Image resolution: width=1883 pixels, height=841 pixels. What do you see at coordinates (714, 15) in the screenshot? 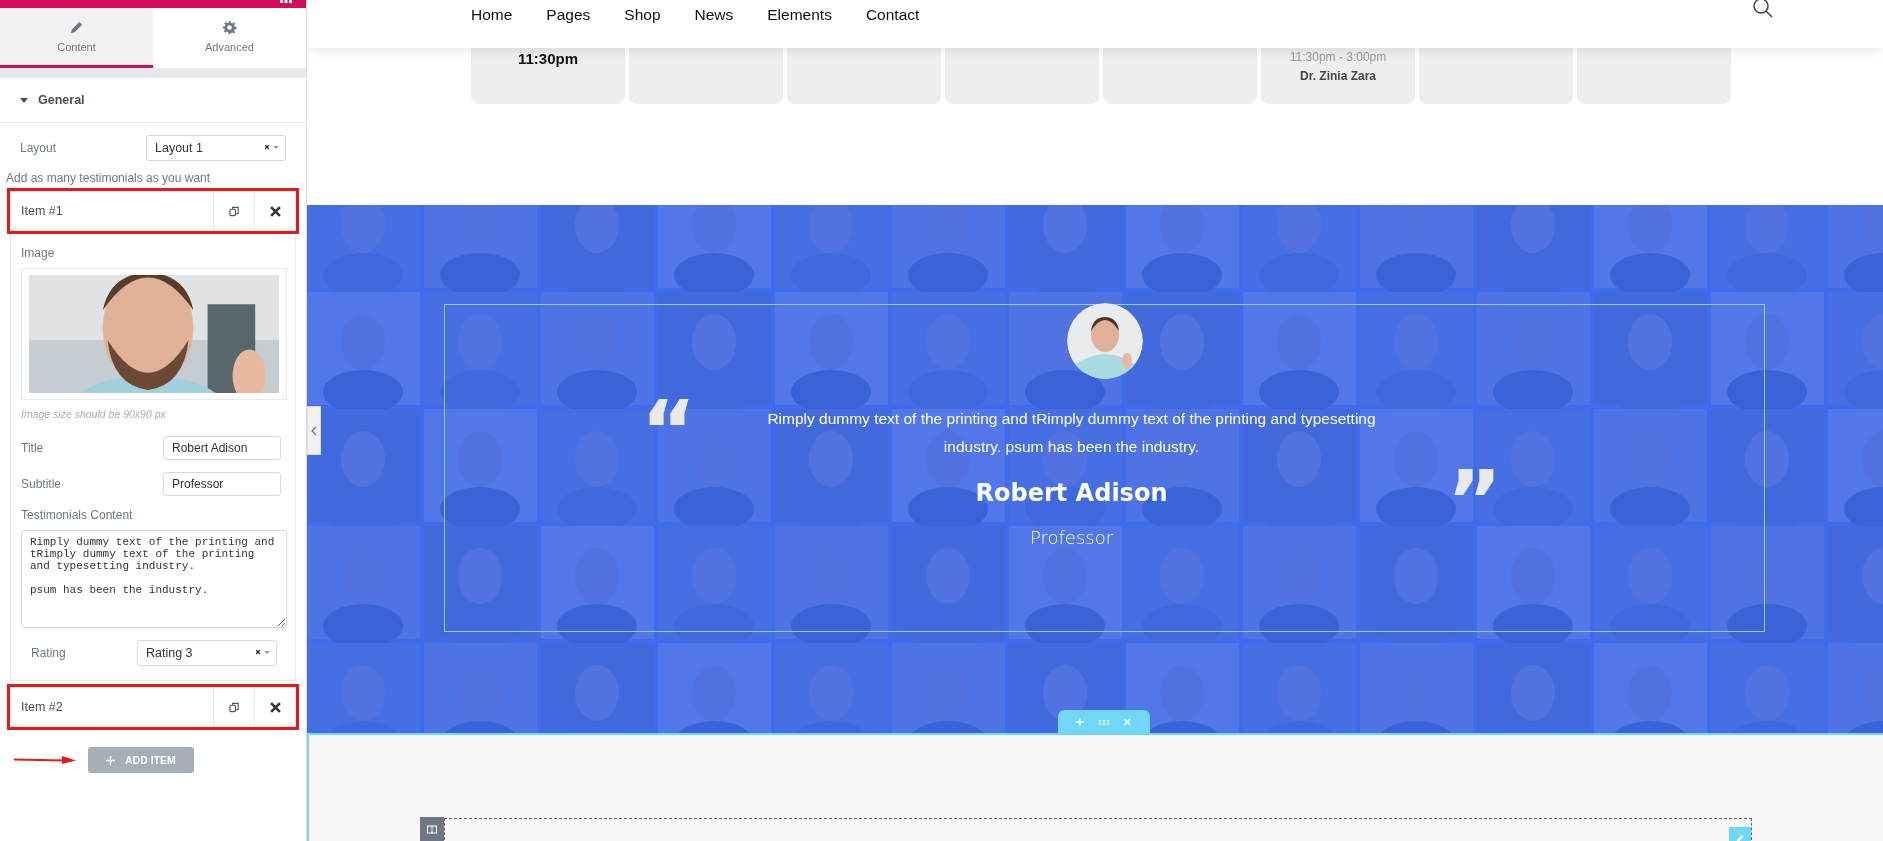
I see `nav-link: News` at bounding box center [714, 15].